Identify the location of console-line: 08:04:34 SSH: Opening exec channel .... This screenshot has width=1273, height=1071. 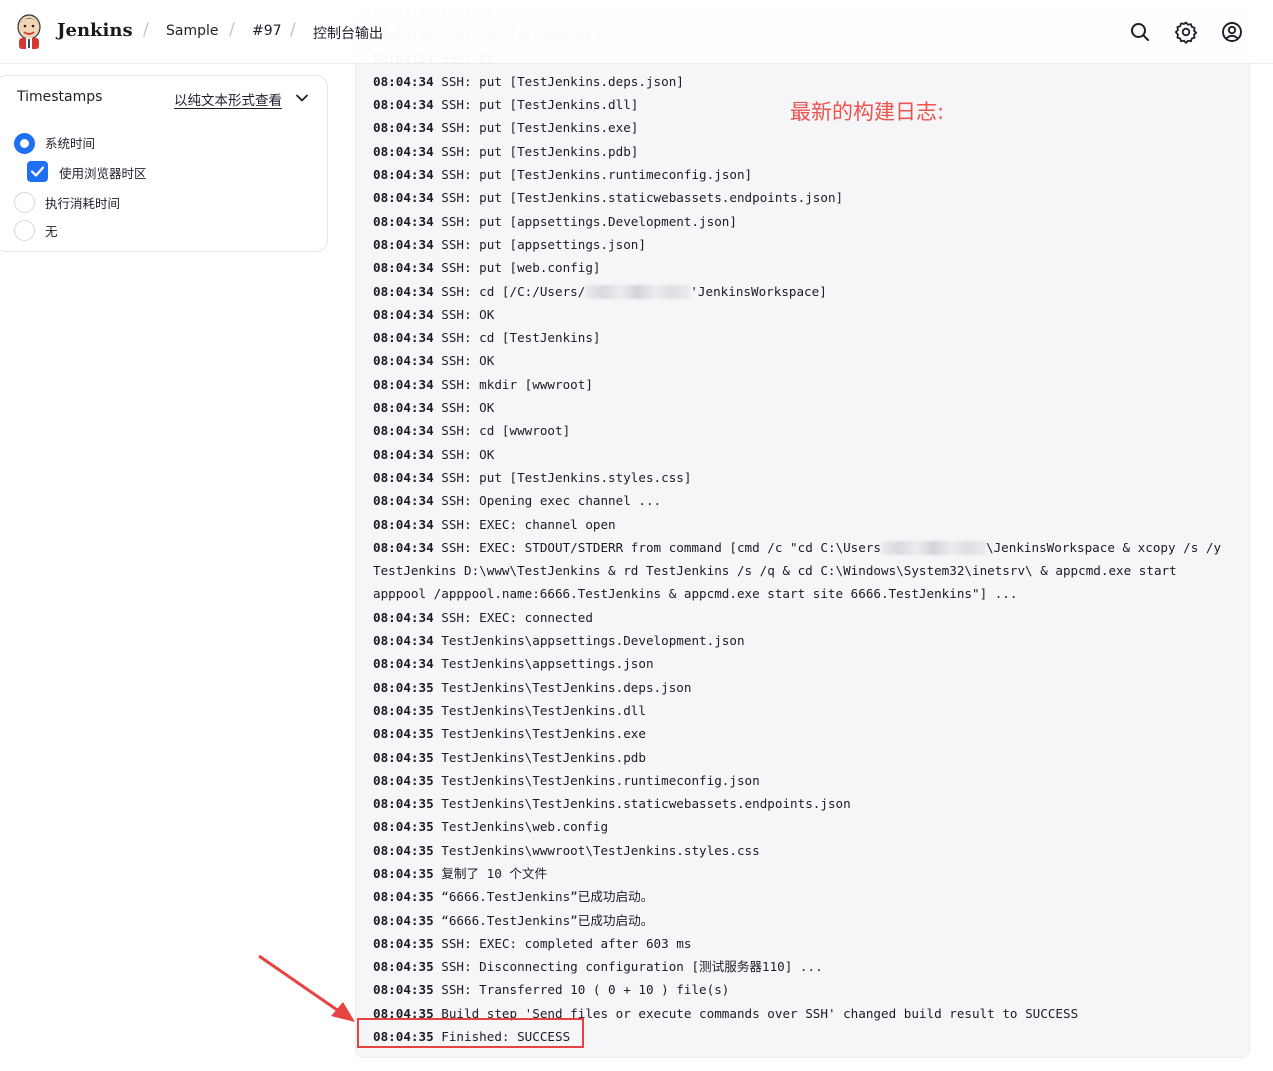
(803, 500).